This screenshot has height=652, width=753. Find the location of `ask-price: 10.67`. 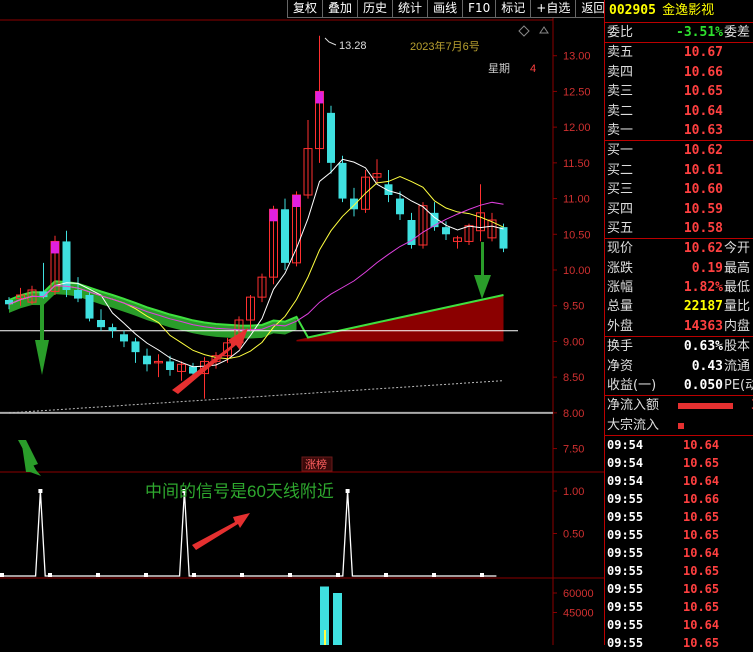

ask-price: 10.67 is located at coordinates (703, 53).